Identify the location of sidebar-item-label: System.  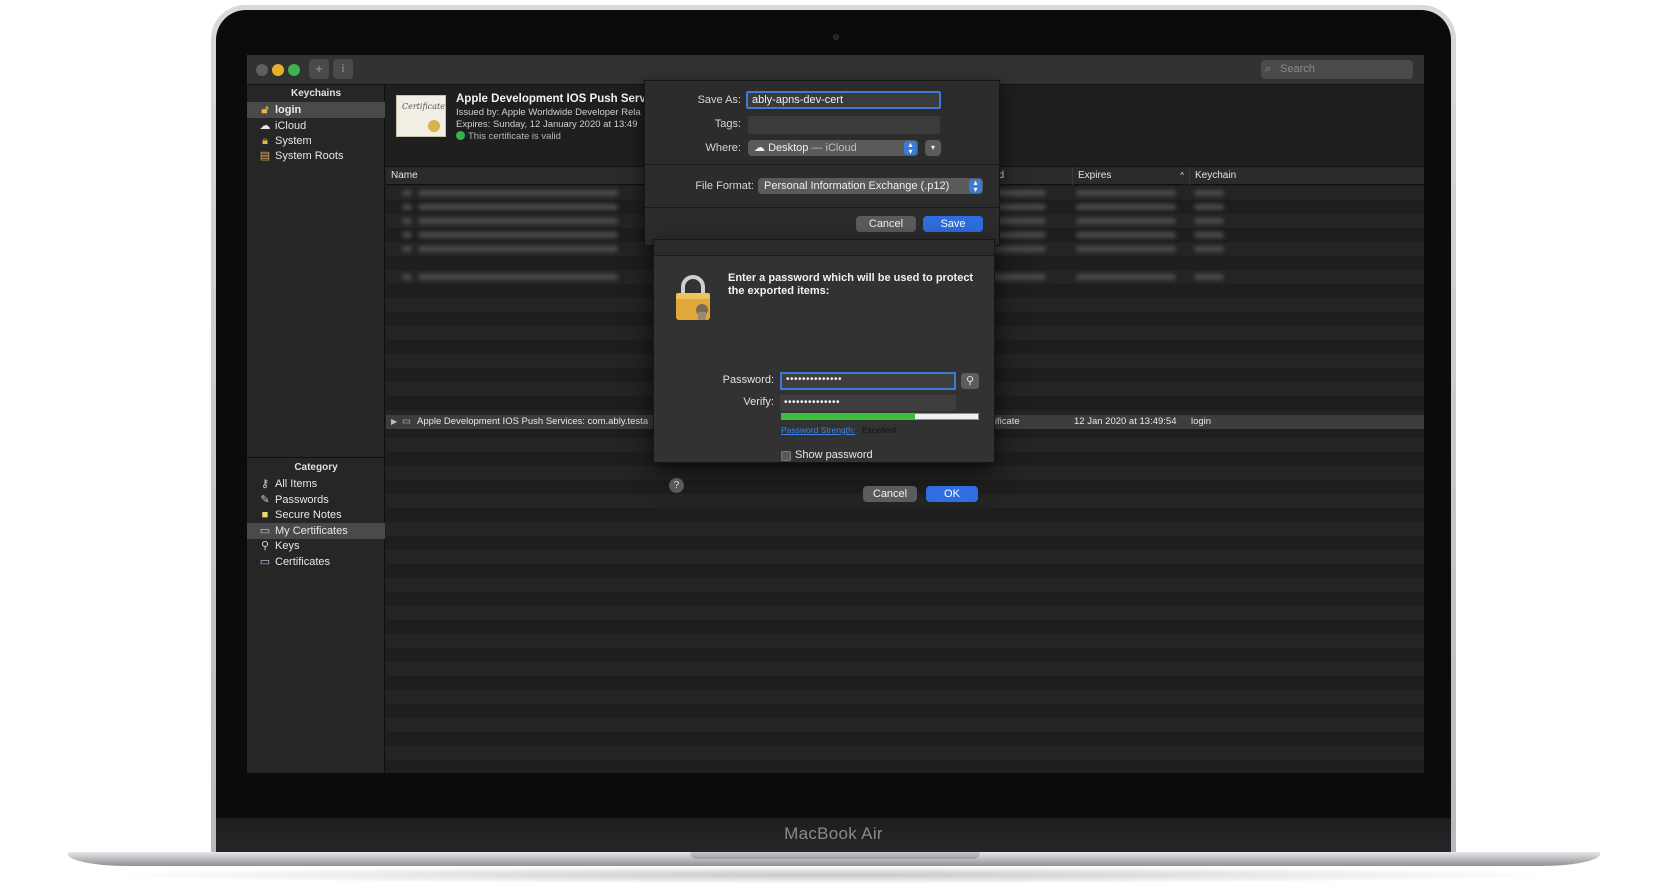
(293, 141).